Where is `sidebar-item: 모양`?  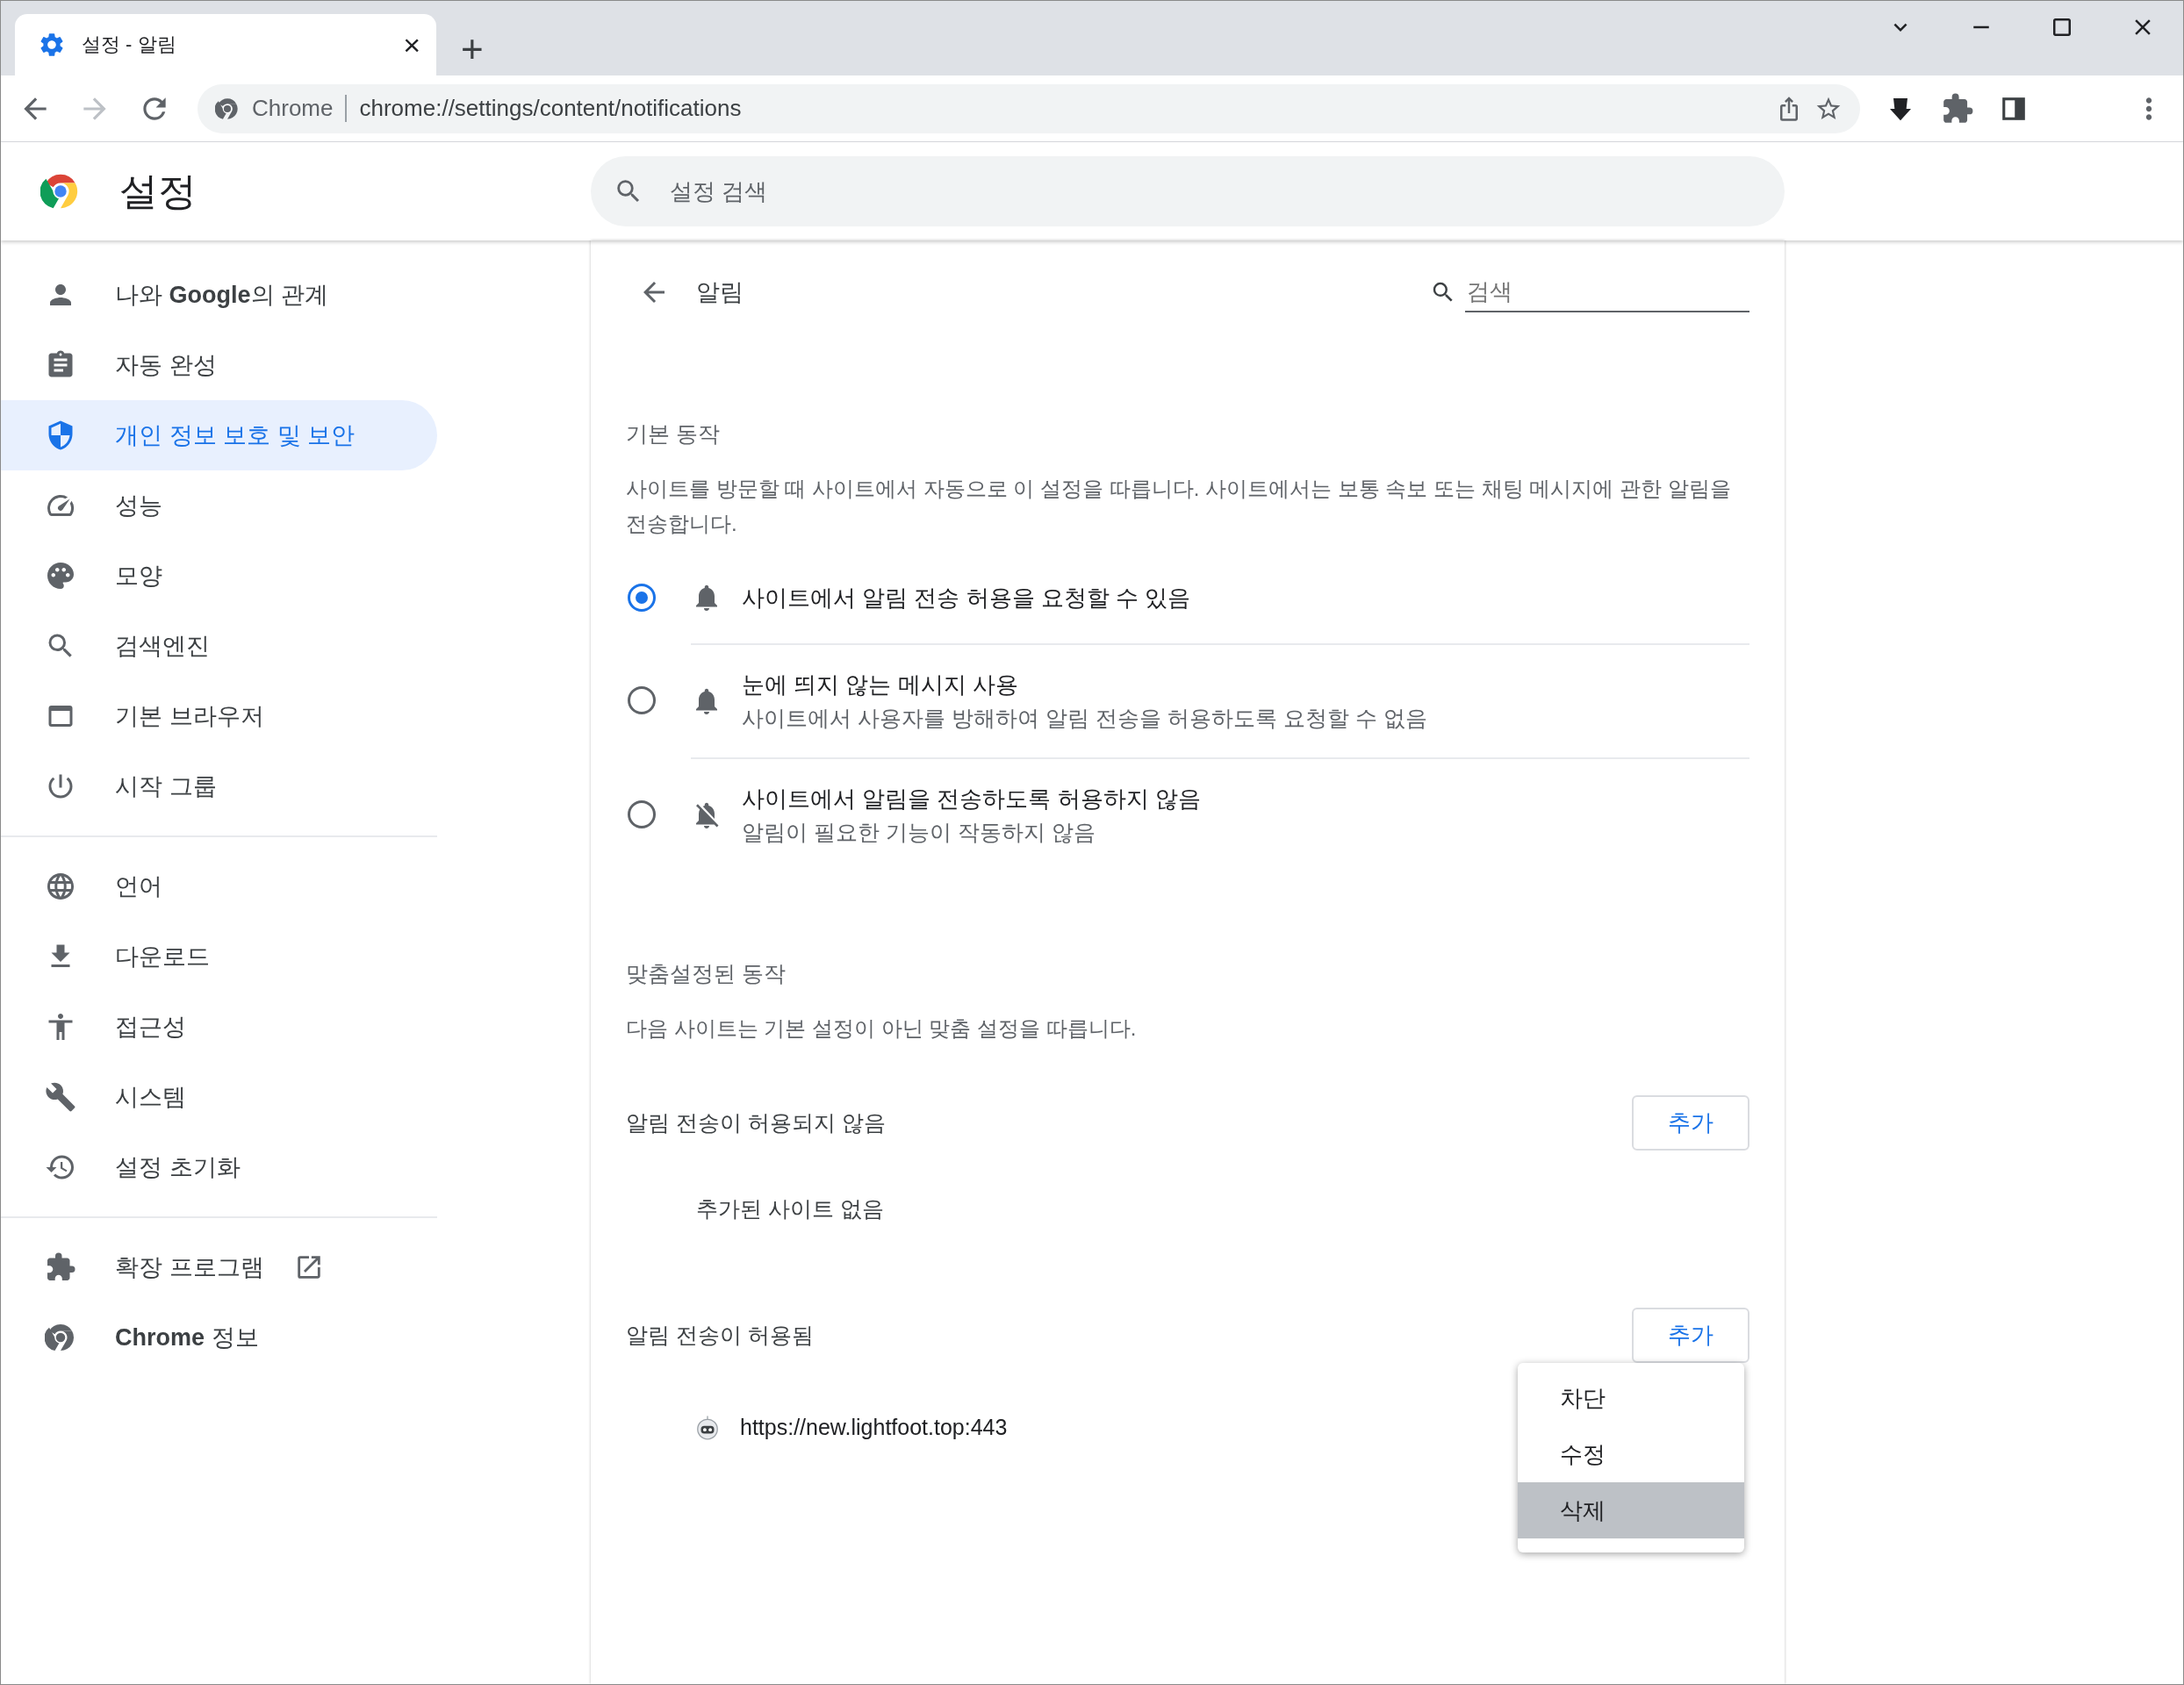 sidebar-item: 모양 is located at coordinates (219, 576).